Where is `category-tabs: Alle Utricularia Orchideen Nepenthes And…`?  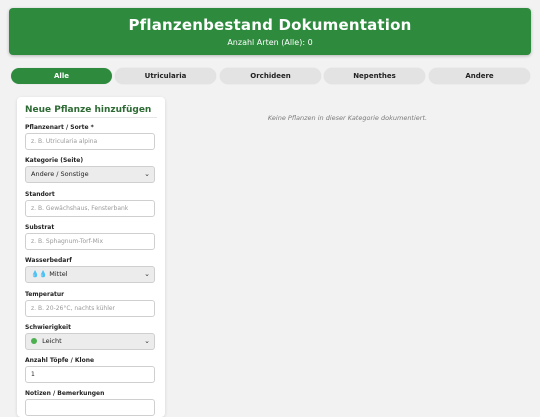 category-tabs: Alle Utricularia Orchideen Nepenthes And… is located at coordinates (271, 76).